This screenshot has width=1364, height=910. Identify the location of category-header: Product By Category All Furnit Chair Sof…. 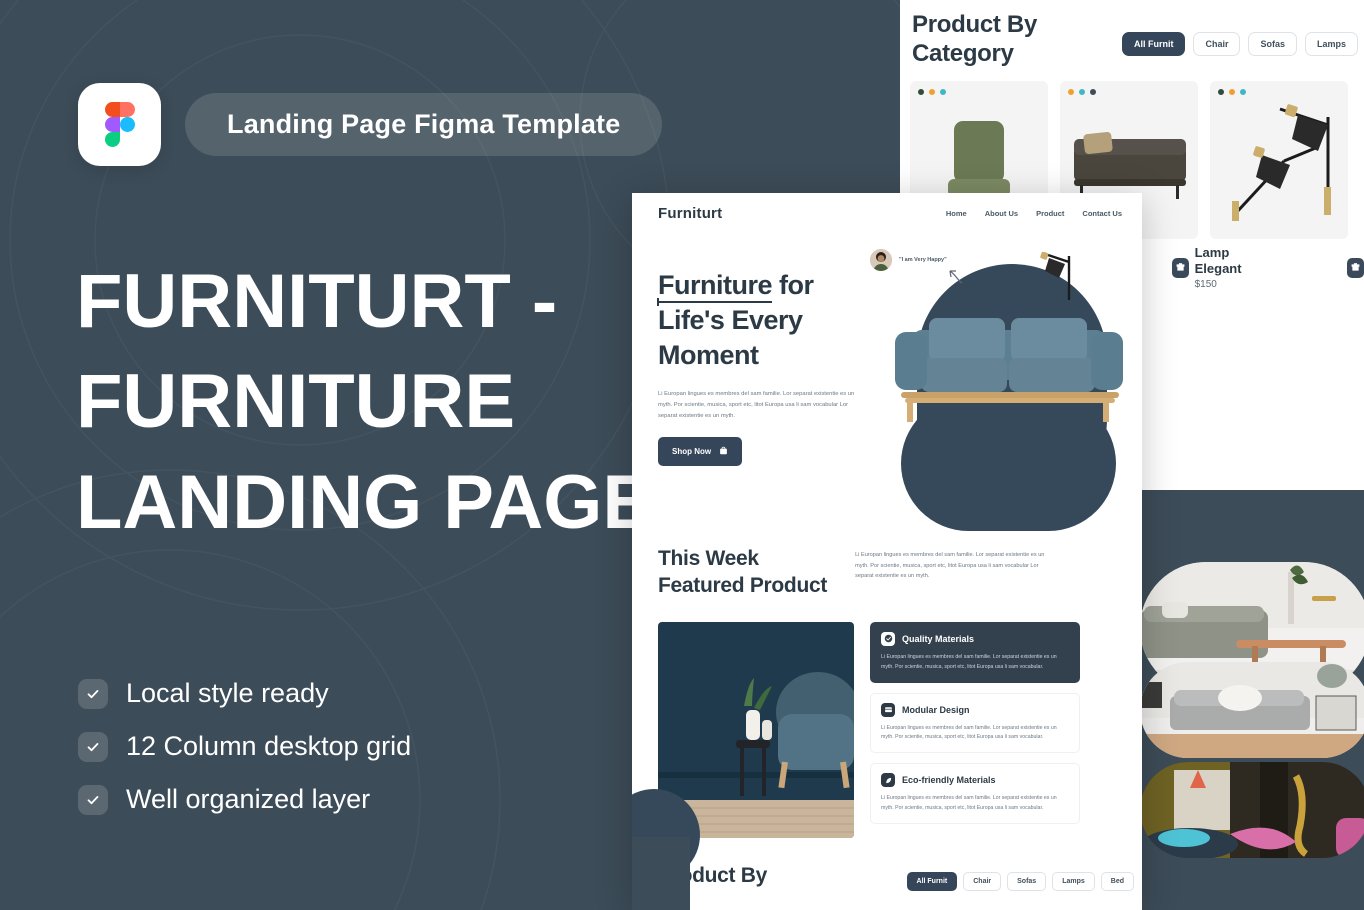
(1132, 34).